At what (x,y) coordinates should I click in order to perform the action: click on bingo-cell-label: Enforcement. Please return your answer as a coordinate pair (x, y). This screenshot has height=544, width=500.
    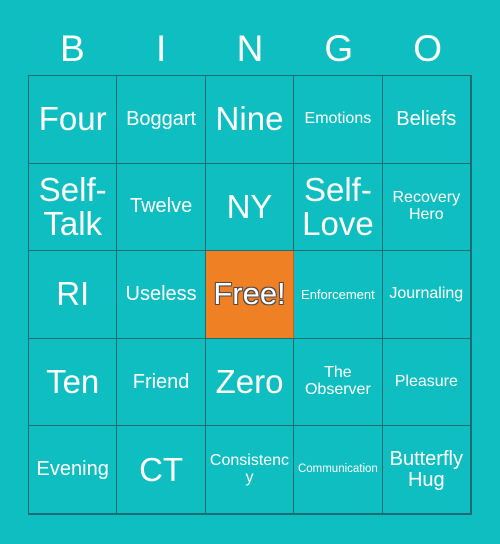
    Looking at the image, I should click on (338, 294).